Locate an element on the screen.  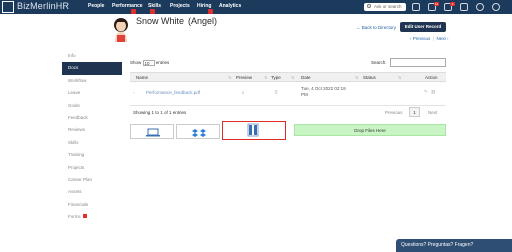
previous-record-link: ‹ Previous is located at coordinates (420, 38).